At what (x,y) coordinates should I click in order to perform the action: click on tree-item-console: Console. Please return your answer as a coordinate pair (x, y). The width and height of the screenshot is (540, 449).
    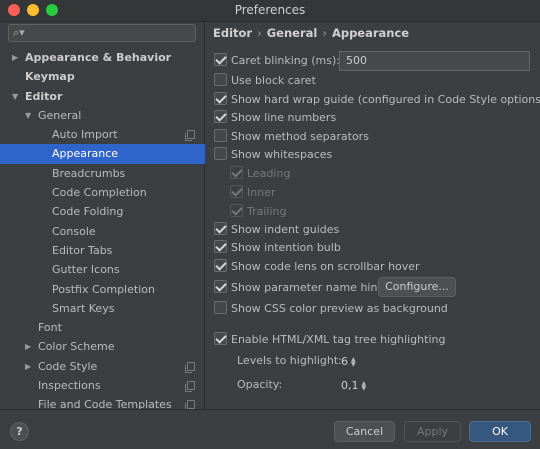
    Looking at the image, I should click on (102, 231).